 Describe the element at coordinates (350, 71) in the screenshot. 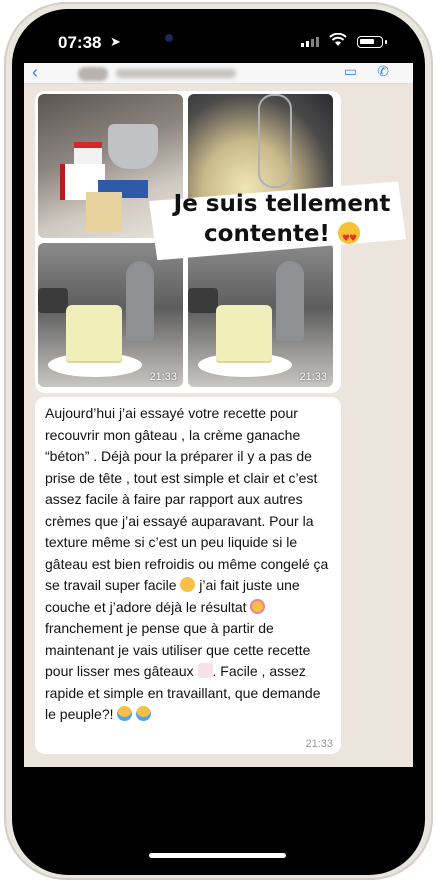

I see `video-call-icon: ▭` at that location.